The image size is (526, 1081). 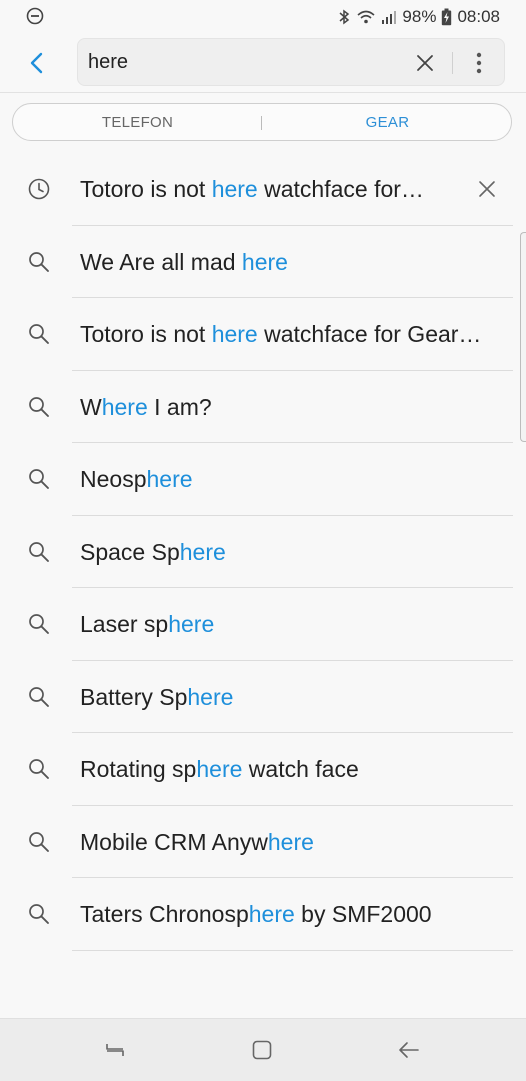 I want to click on result-text: Space Sphere, so click(x=153, y=552).